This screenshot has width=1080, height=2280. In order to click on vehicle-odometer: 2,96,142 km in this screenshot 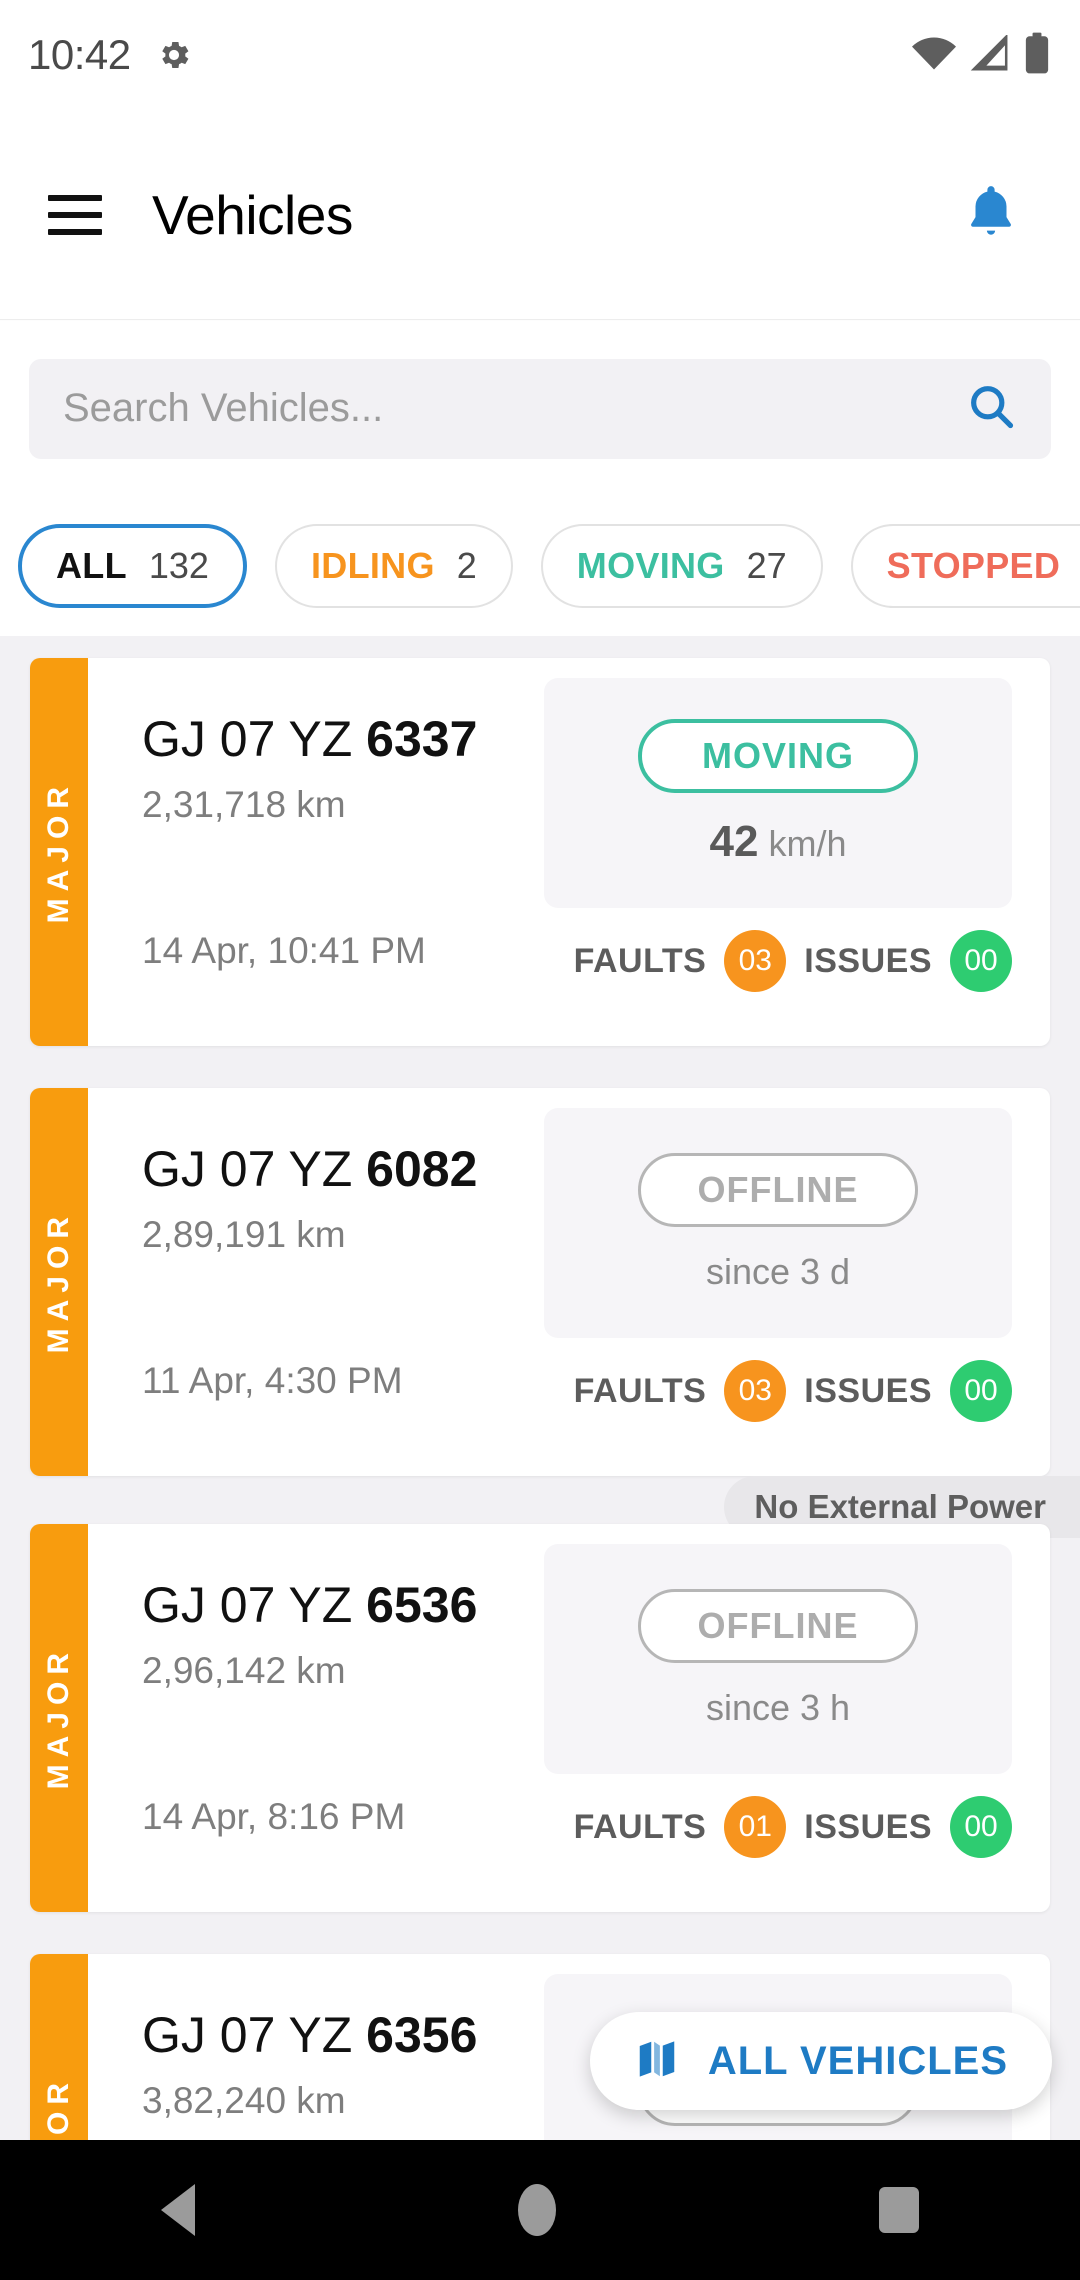, I will do `click(244, 1670)`.